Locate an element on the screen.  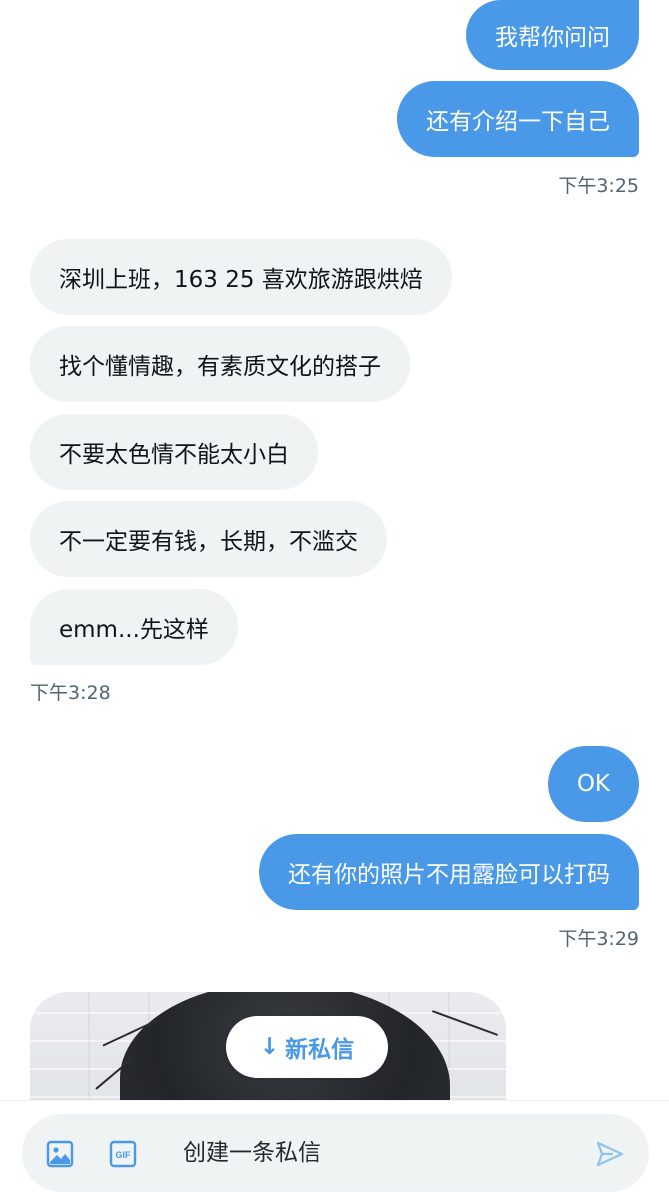
message-input is located at coordinates (373, 1153).